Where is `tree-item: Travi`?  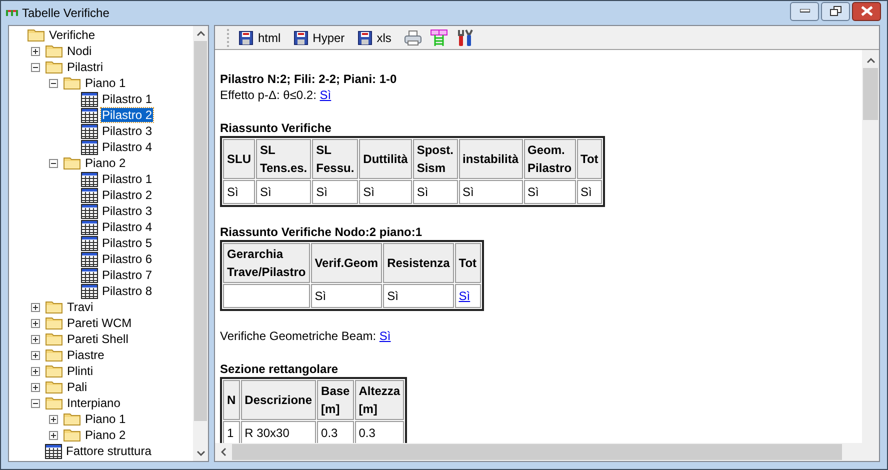 tree-item: Travi is located at coordinates (80, 307).